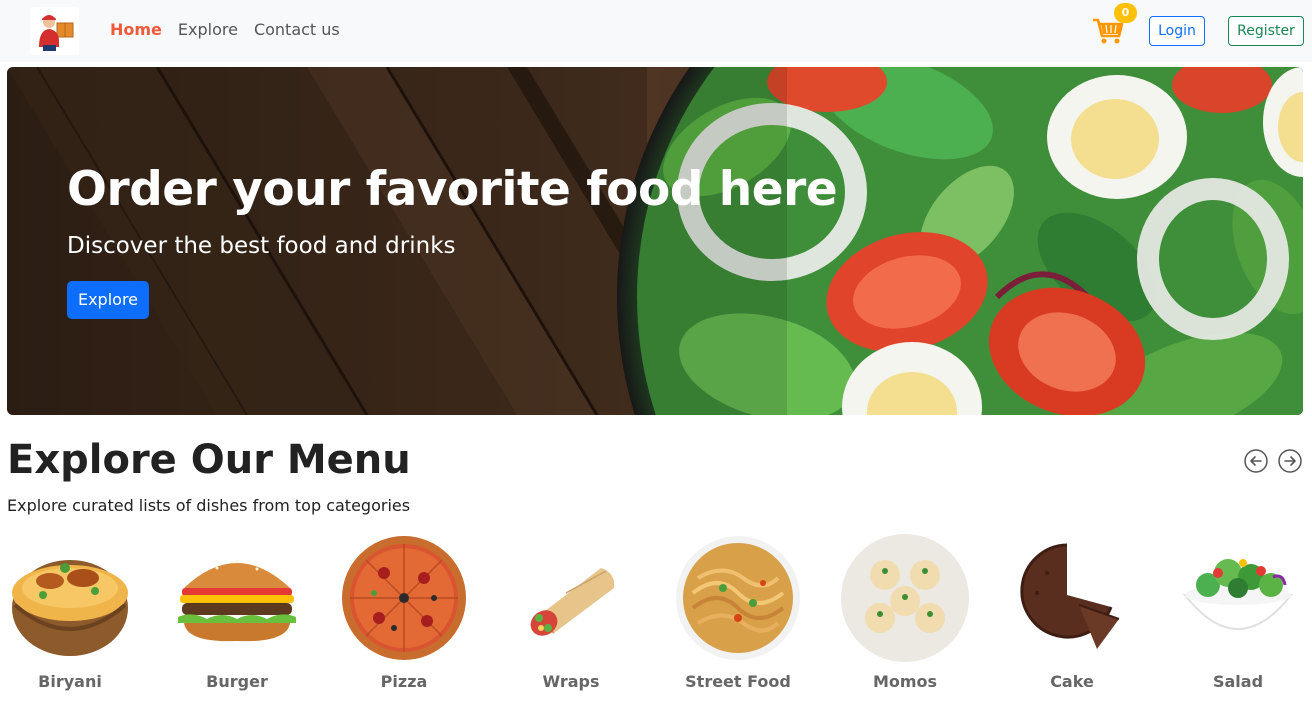 The width and height of the screenshot is (1312, 704). I want to click on street-food-image, so click(738, 598).